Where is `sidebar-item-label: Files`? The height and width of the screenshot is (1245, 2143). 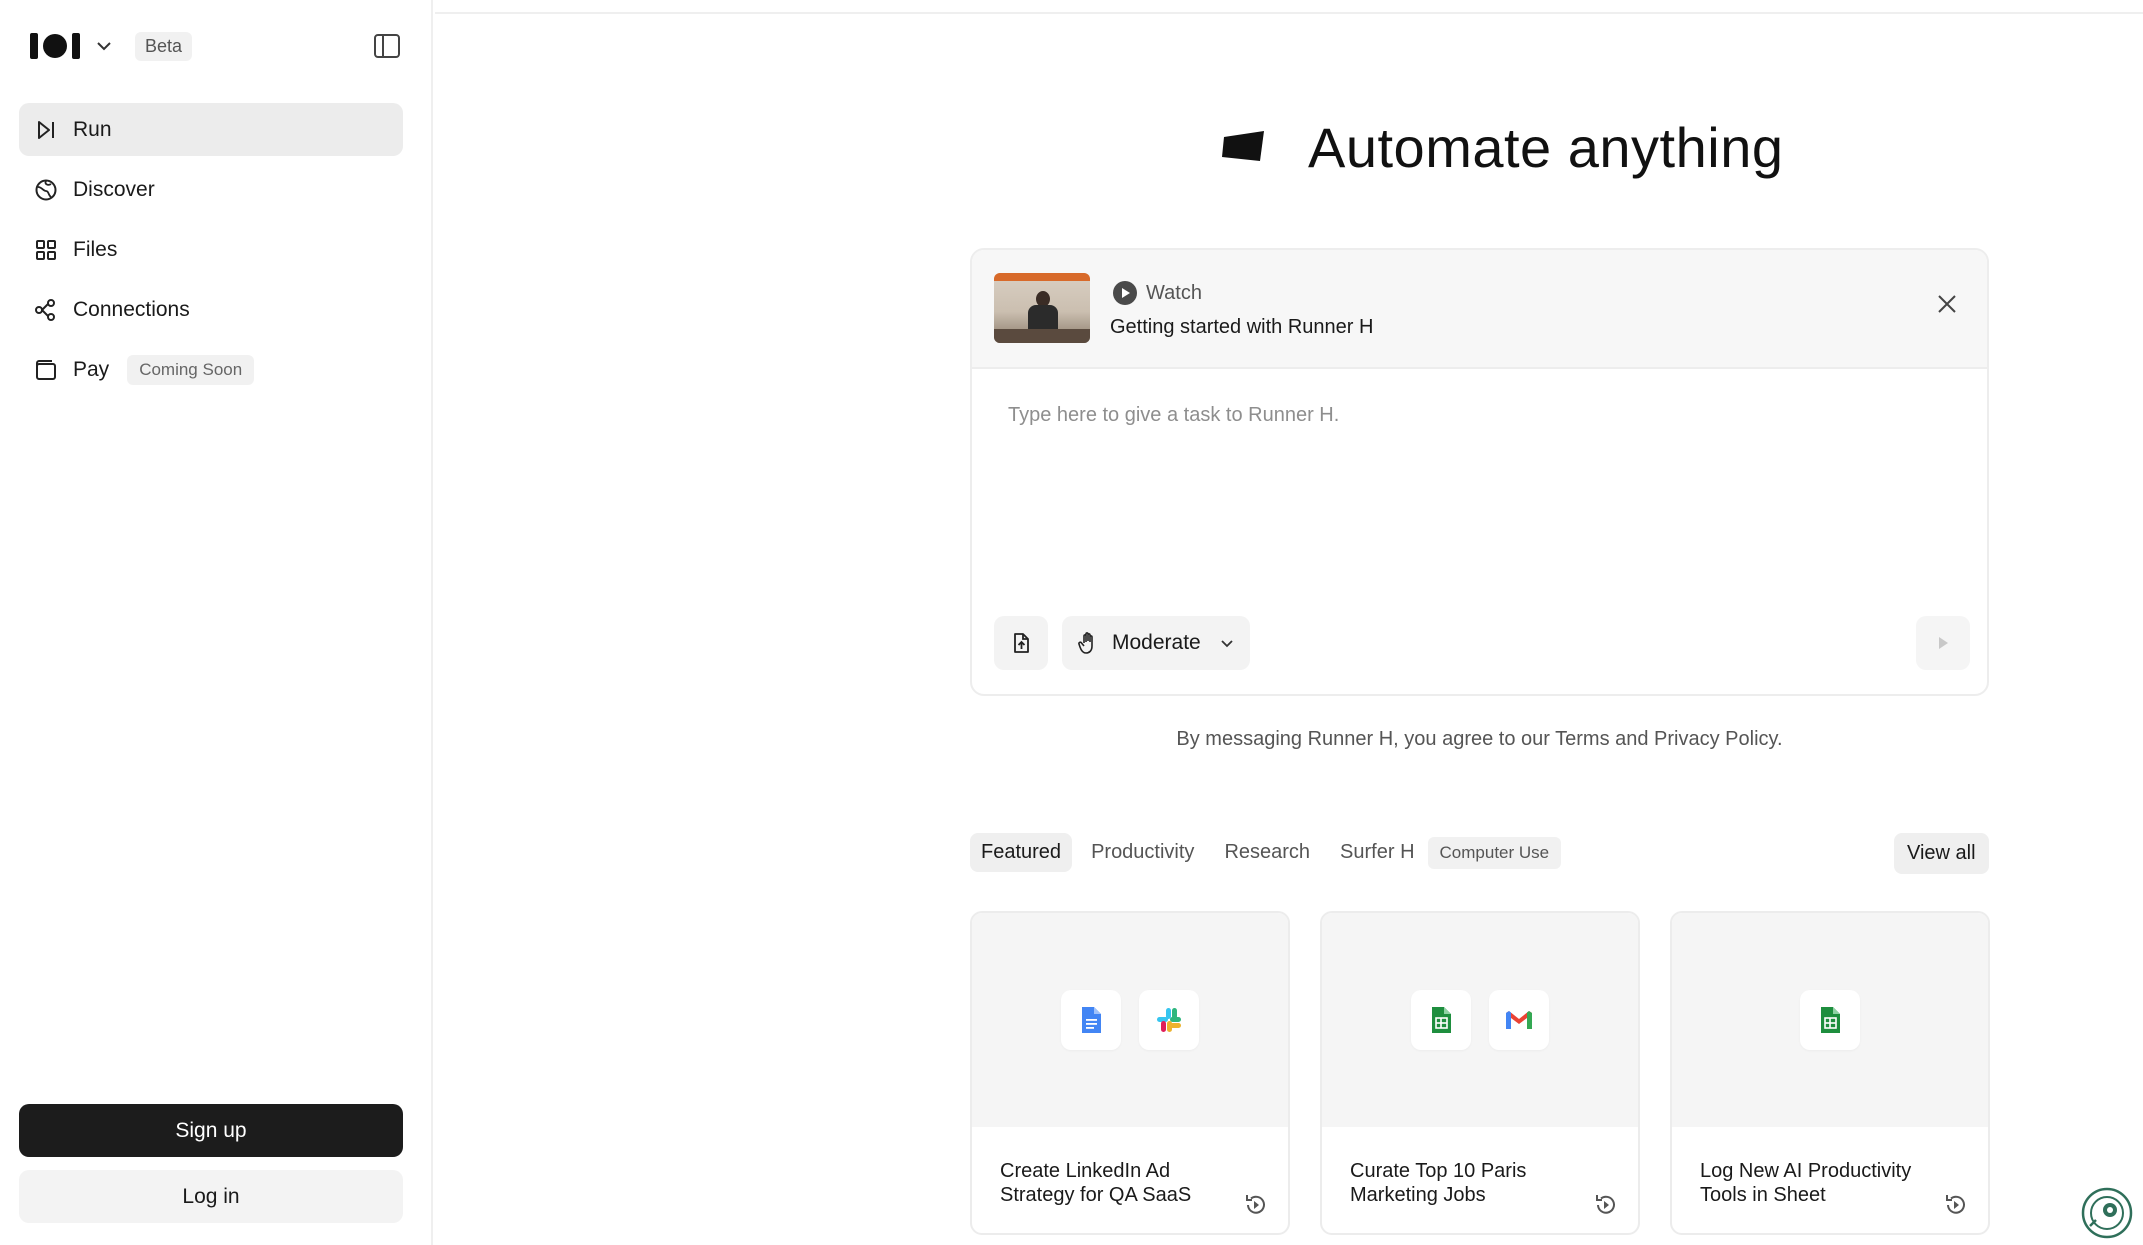
sidebar-item-label: Files is located at coordinates (95, 249).